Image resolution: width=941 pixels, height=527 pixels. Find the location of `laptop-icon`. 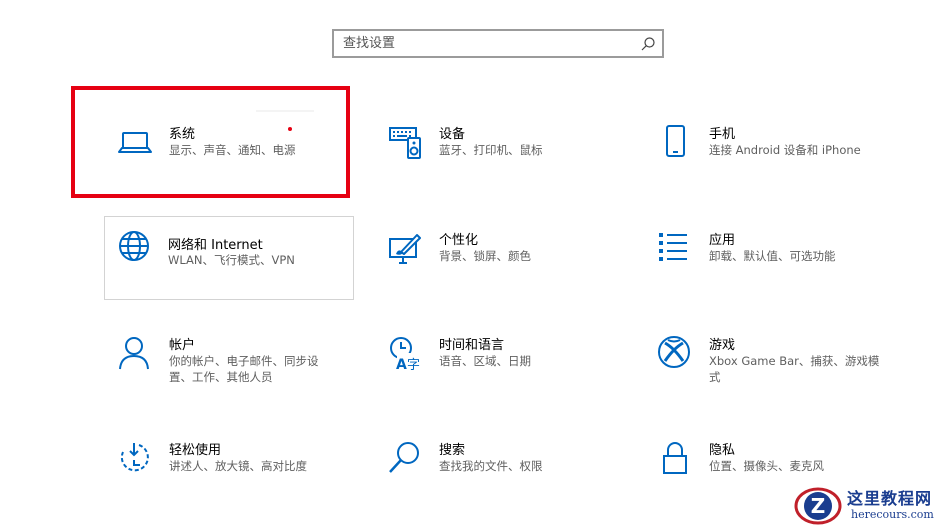

laptop-icon is located at coordinates (135, 142).